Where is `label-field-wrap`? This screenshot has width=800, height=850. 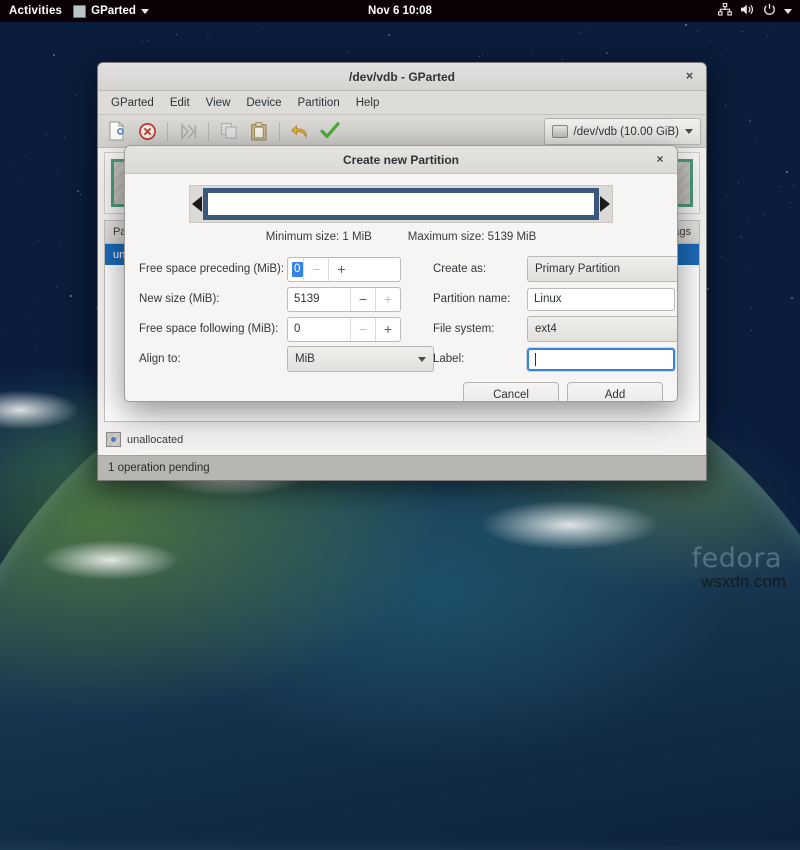
label-field-wrap is located at coordinates (602, 359).